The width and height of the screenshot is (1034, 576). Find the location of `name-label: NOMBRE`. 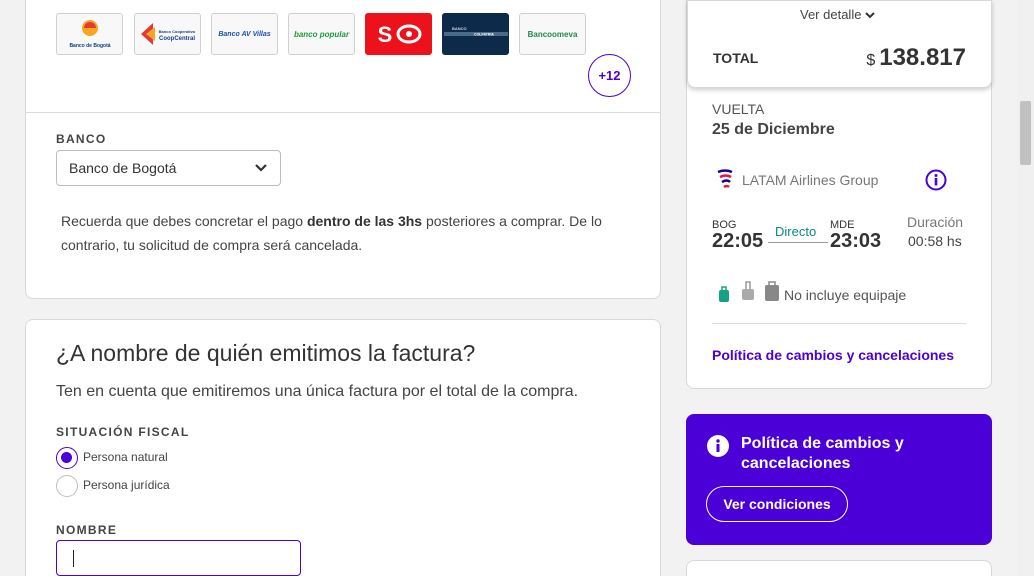

name-label: NOMBRE is located at coordinates (87, 530).